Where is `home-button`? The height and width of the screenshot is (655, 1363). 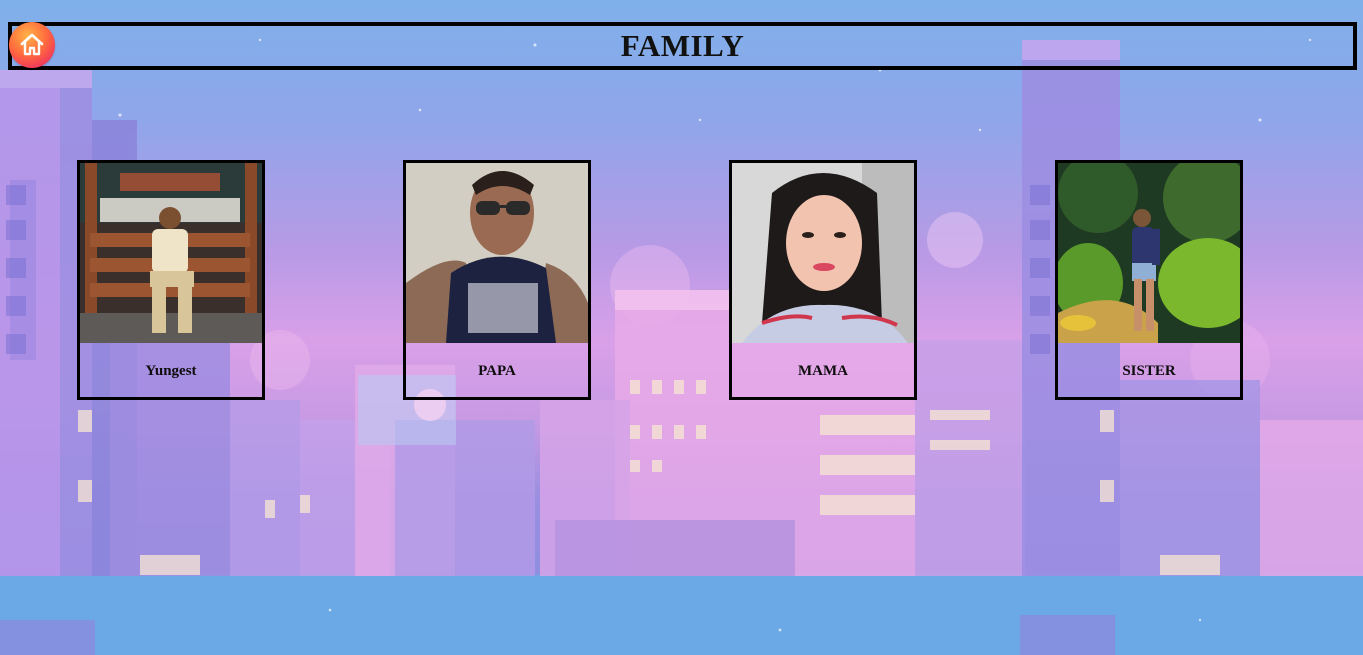
home-button is located at coordinates (32, 45).